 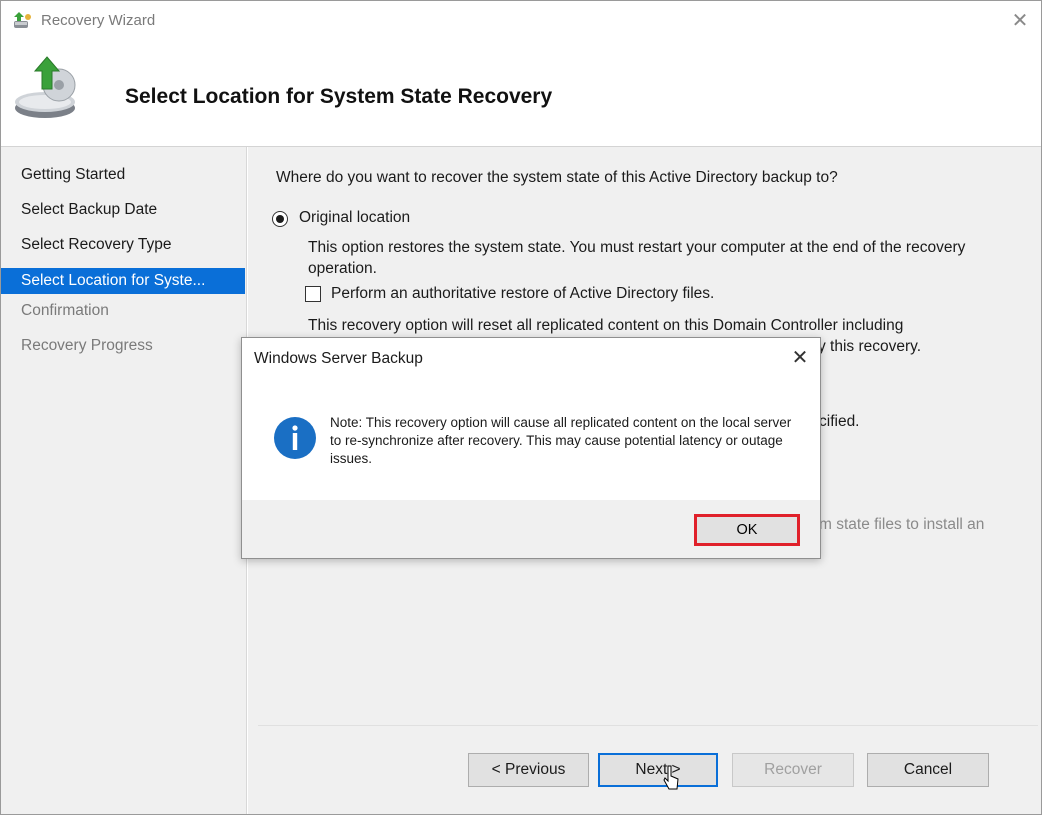 What do you see at coordinates (671, 777) in the screenshot?
I see `mouse-cursor-icon` at bounding box center [671, 777].